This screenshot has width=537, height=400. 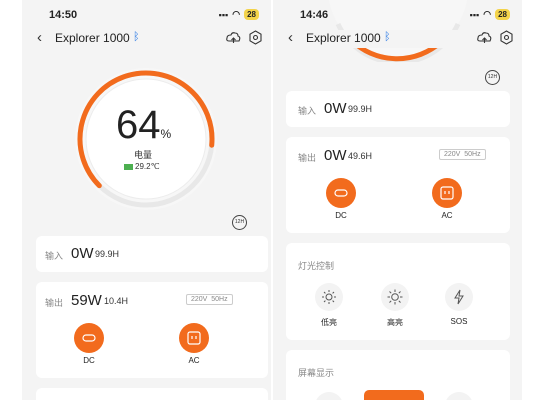 I want to click on low-light-button, so click(x=329, y=297).